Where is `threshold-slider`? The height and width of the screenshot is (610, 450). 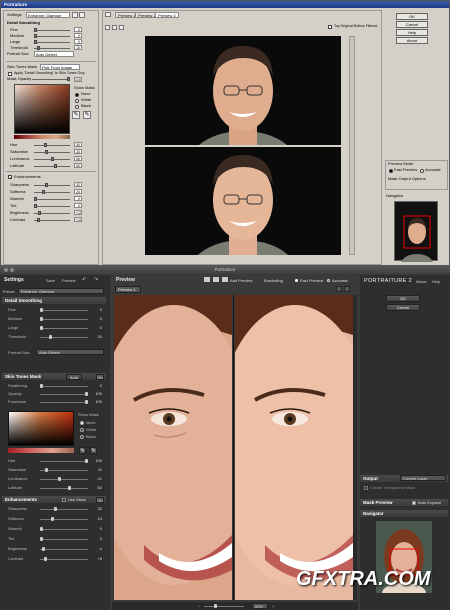 threshold-slider is located at coordinates (64, 337).